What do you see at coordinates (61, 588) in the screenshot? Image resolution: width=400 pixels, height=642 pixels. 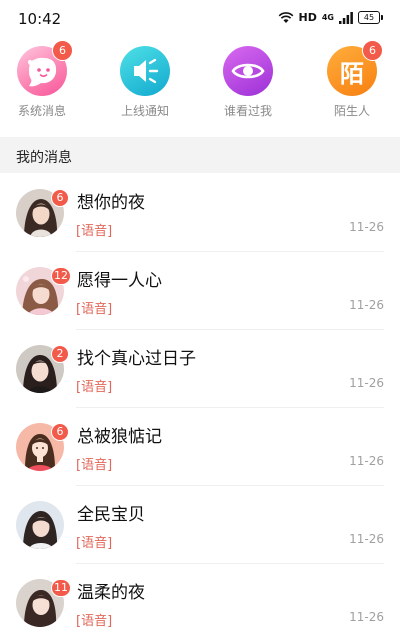 I see `unread-badge: 11` at bounding box center [61, 588].